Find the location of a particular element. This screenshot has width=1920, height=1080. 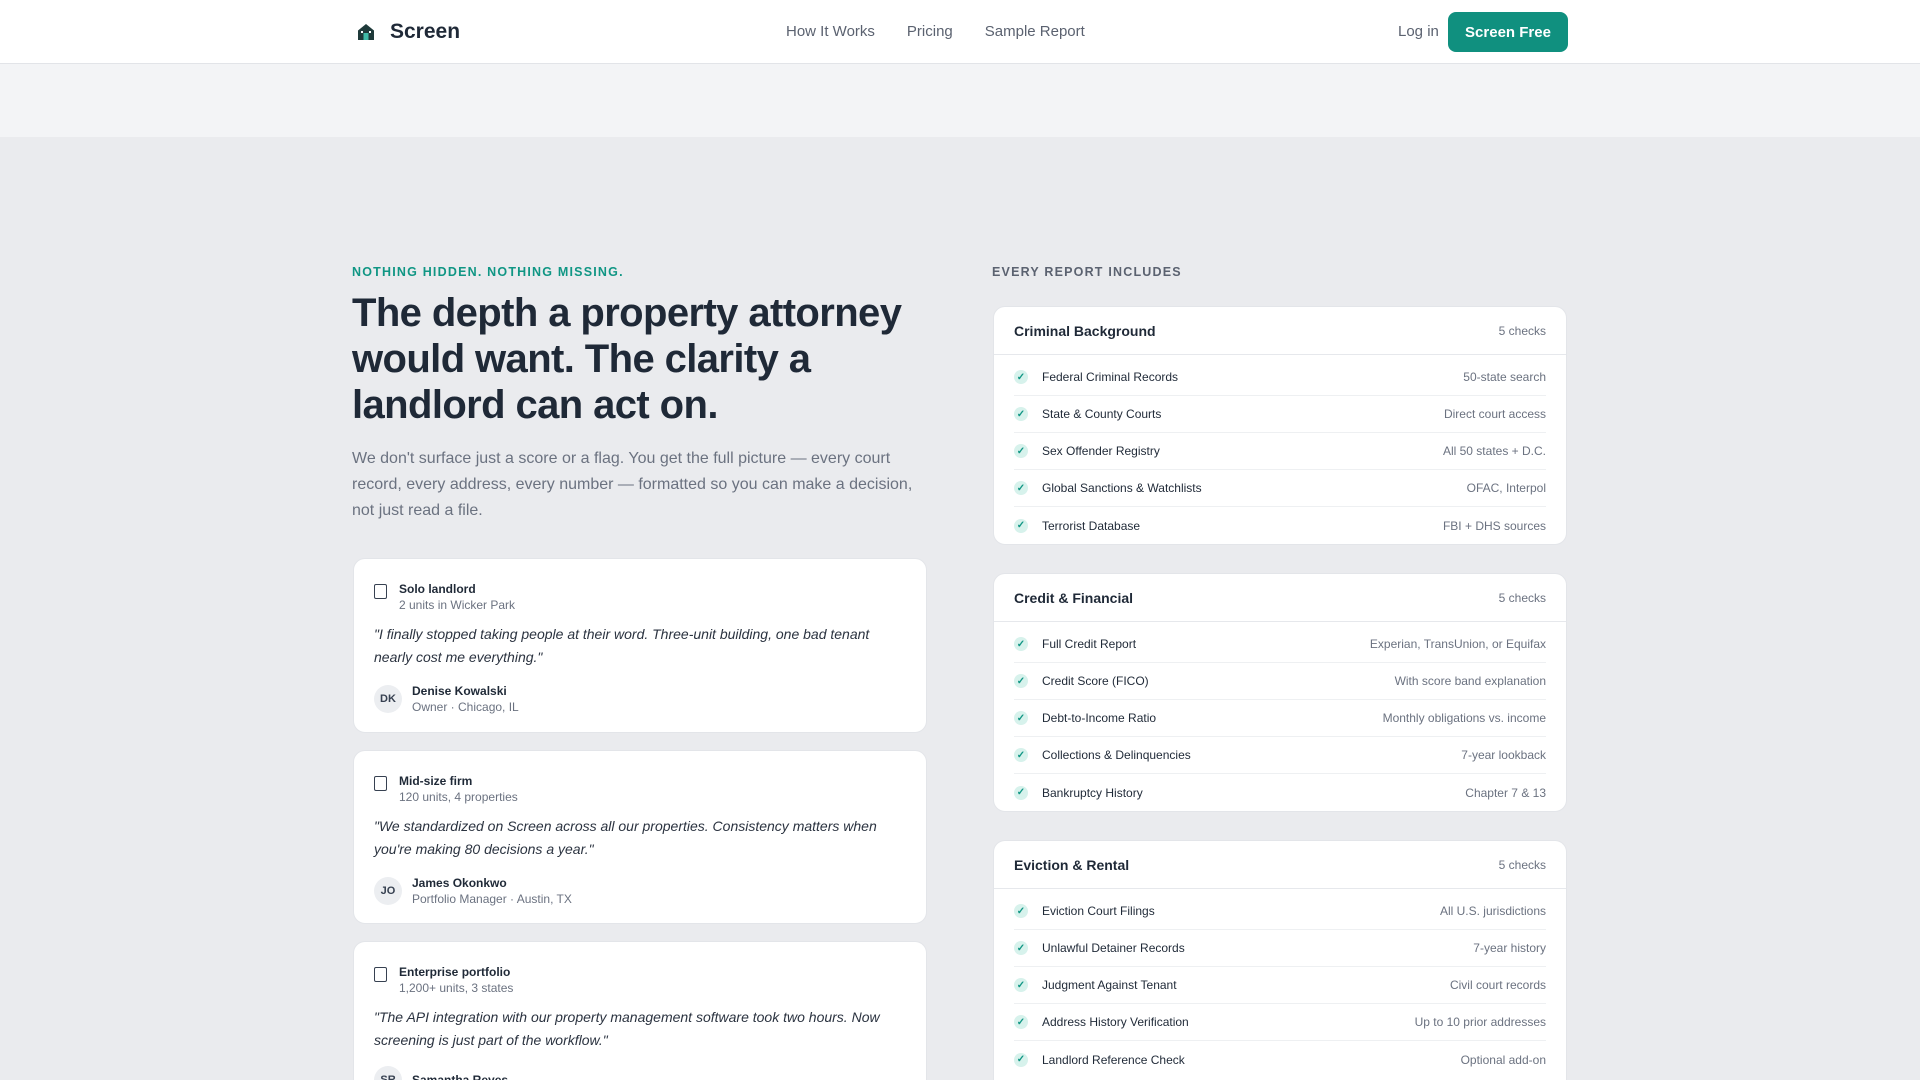

check-note: Chapter 7 & 13 is located at coordinates (1505, 792).